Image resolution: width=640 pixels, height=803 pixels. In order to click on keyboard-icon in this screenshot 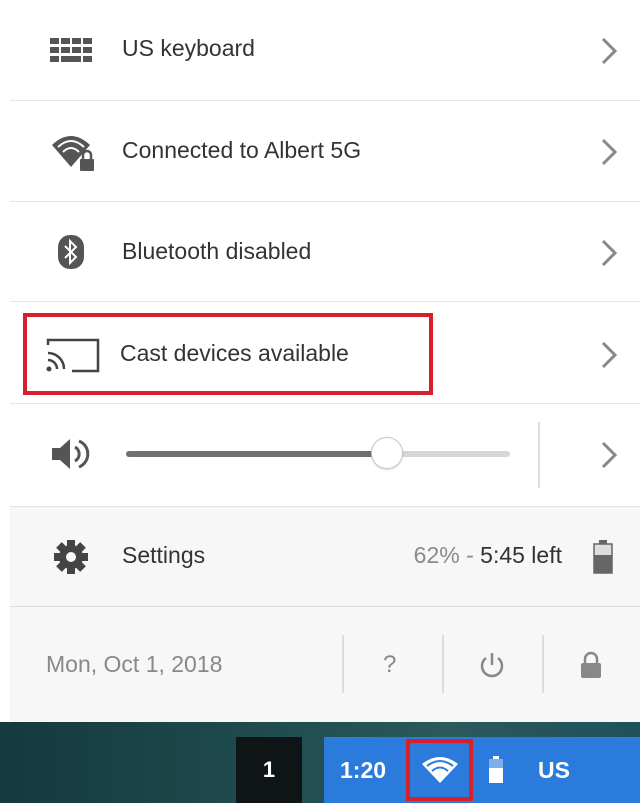, I will do `click(71, 50)`.